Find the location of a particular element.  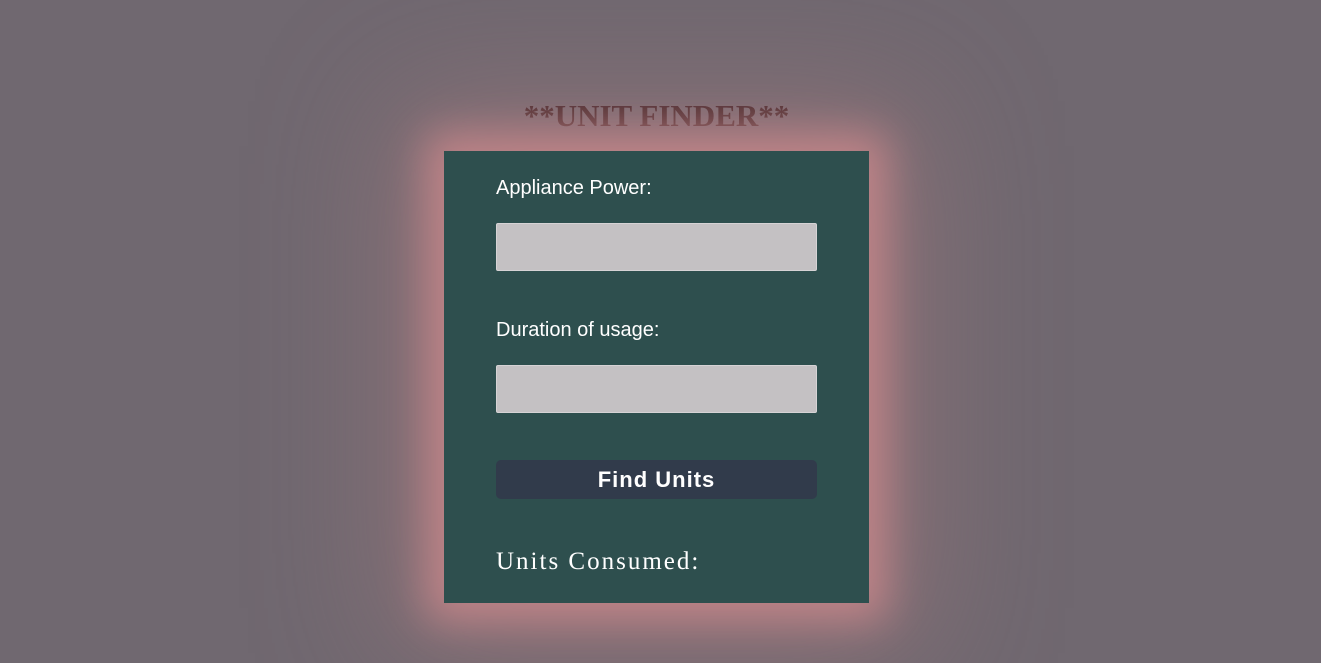

duration-label: Duration of usage: is located at coordinates (578, 330).